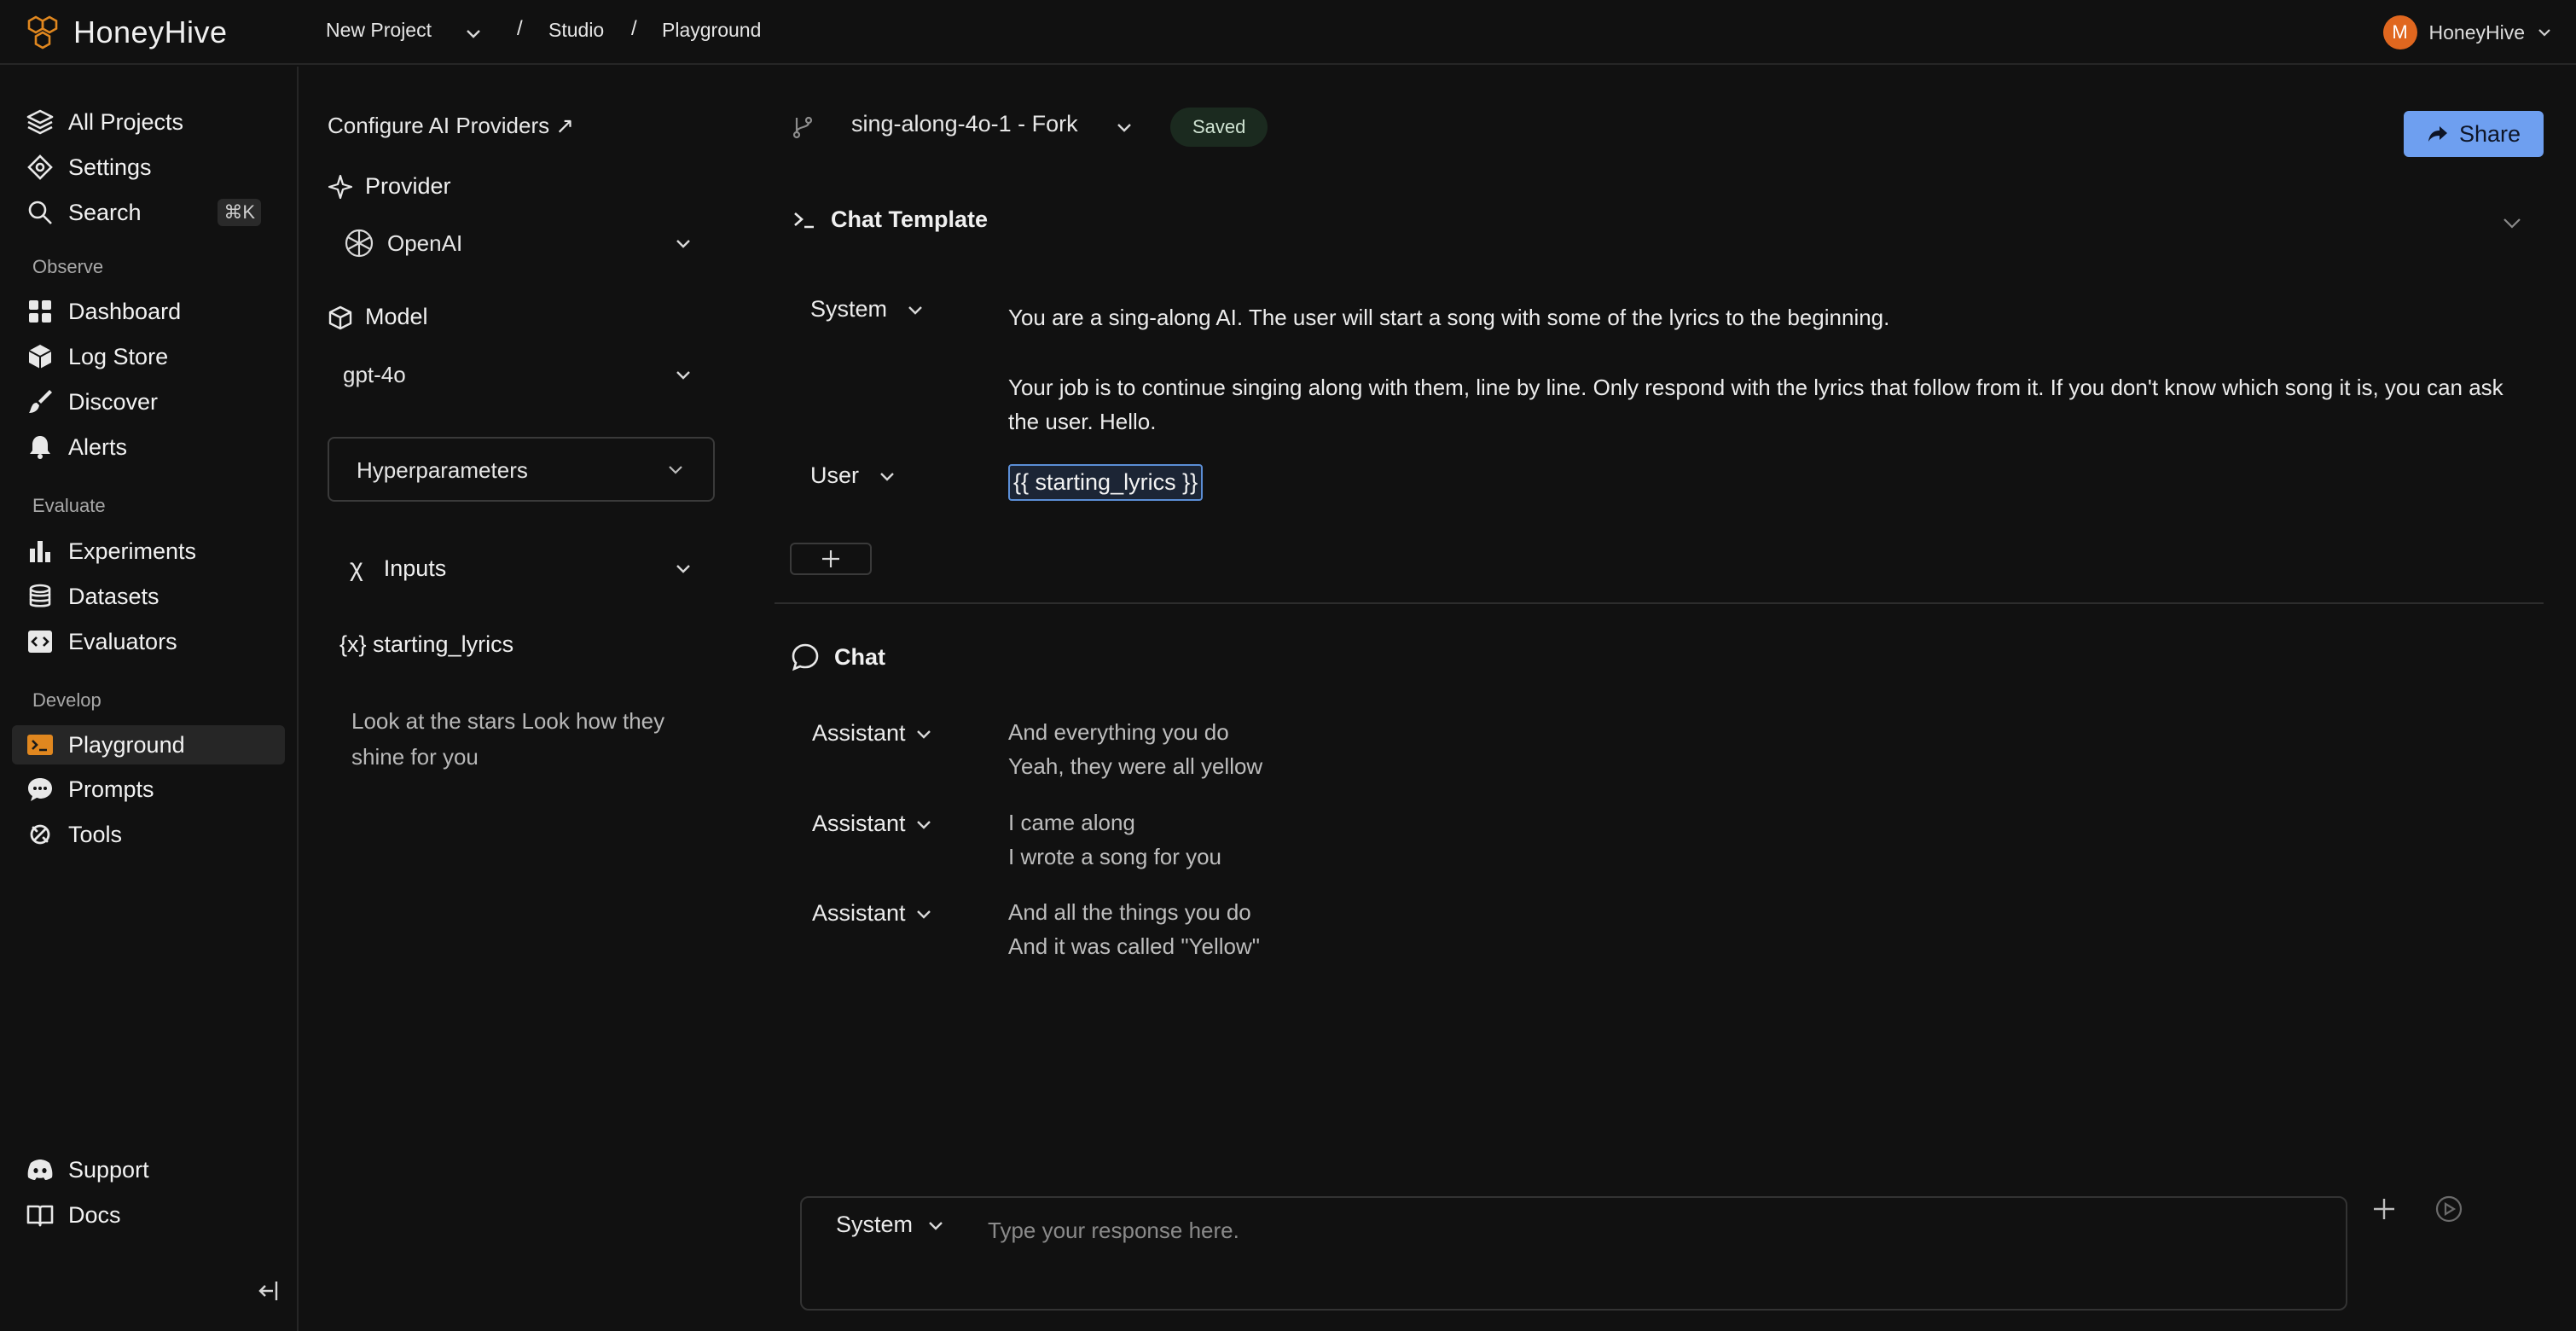  What do you see at coordinates (910, 219) in the screenshot?
I see `chat-template-title: Chat Template` at bounding box center [910, 219].